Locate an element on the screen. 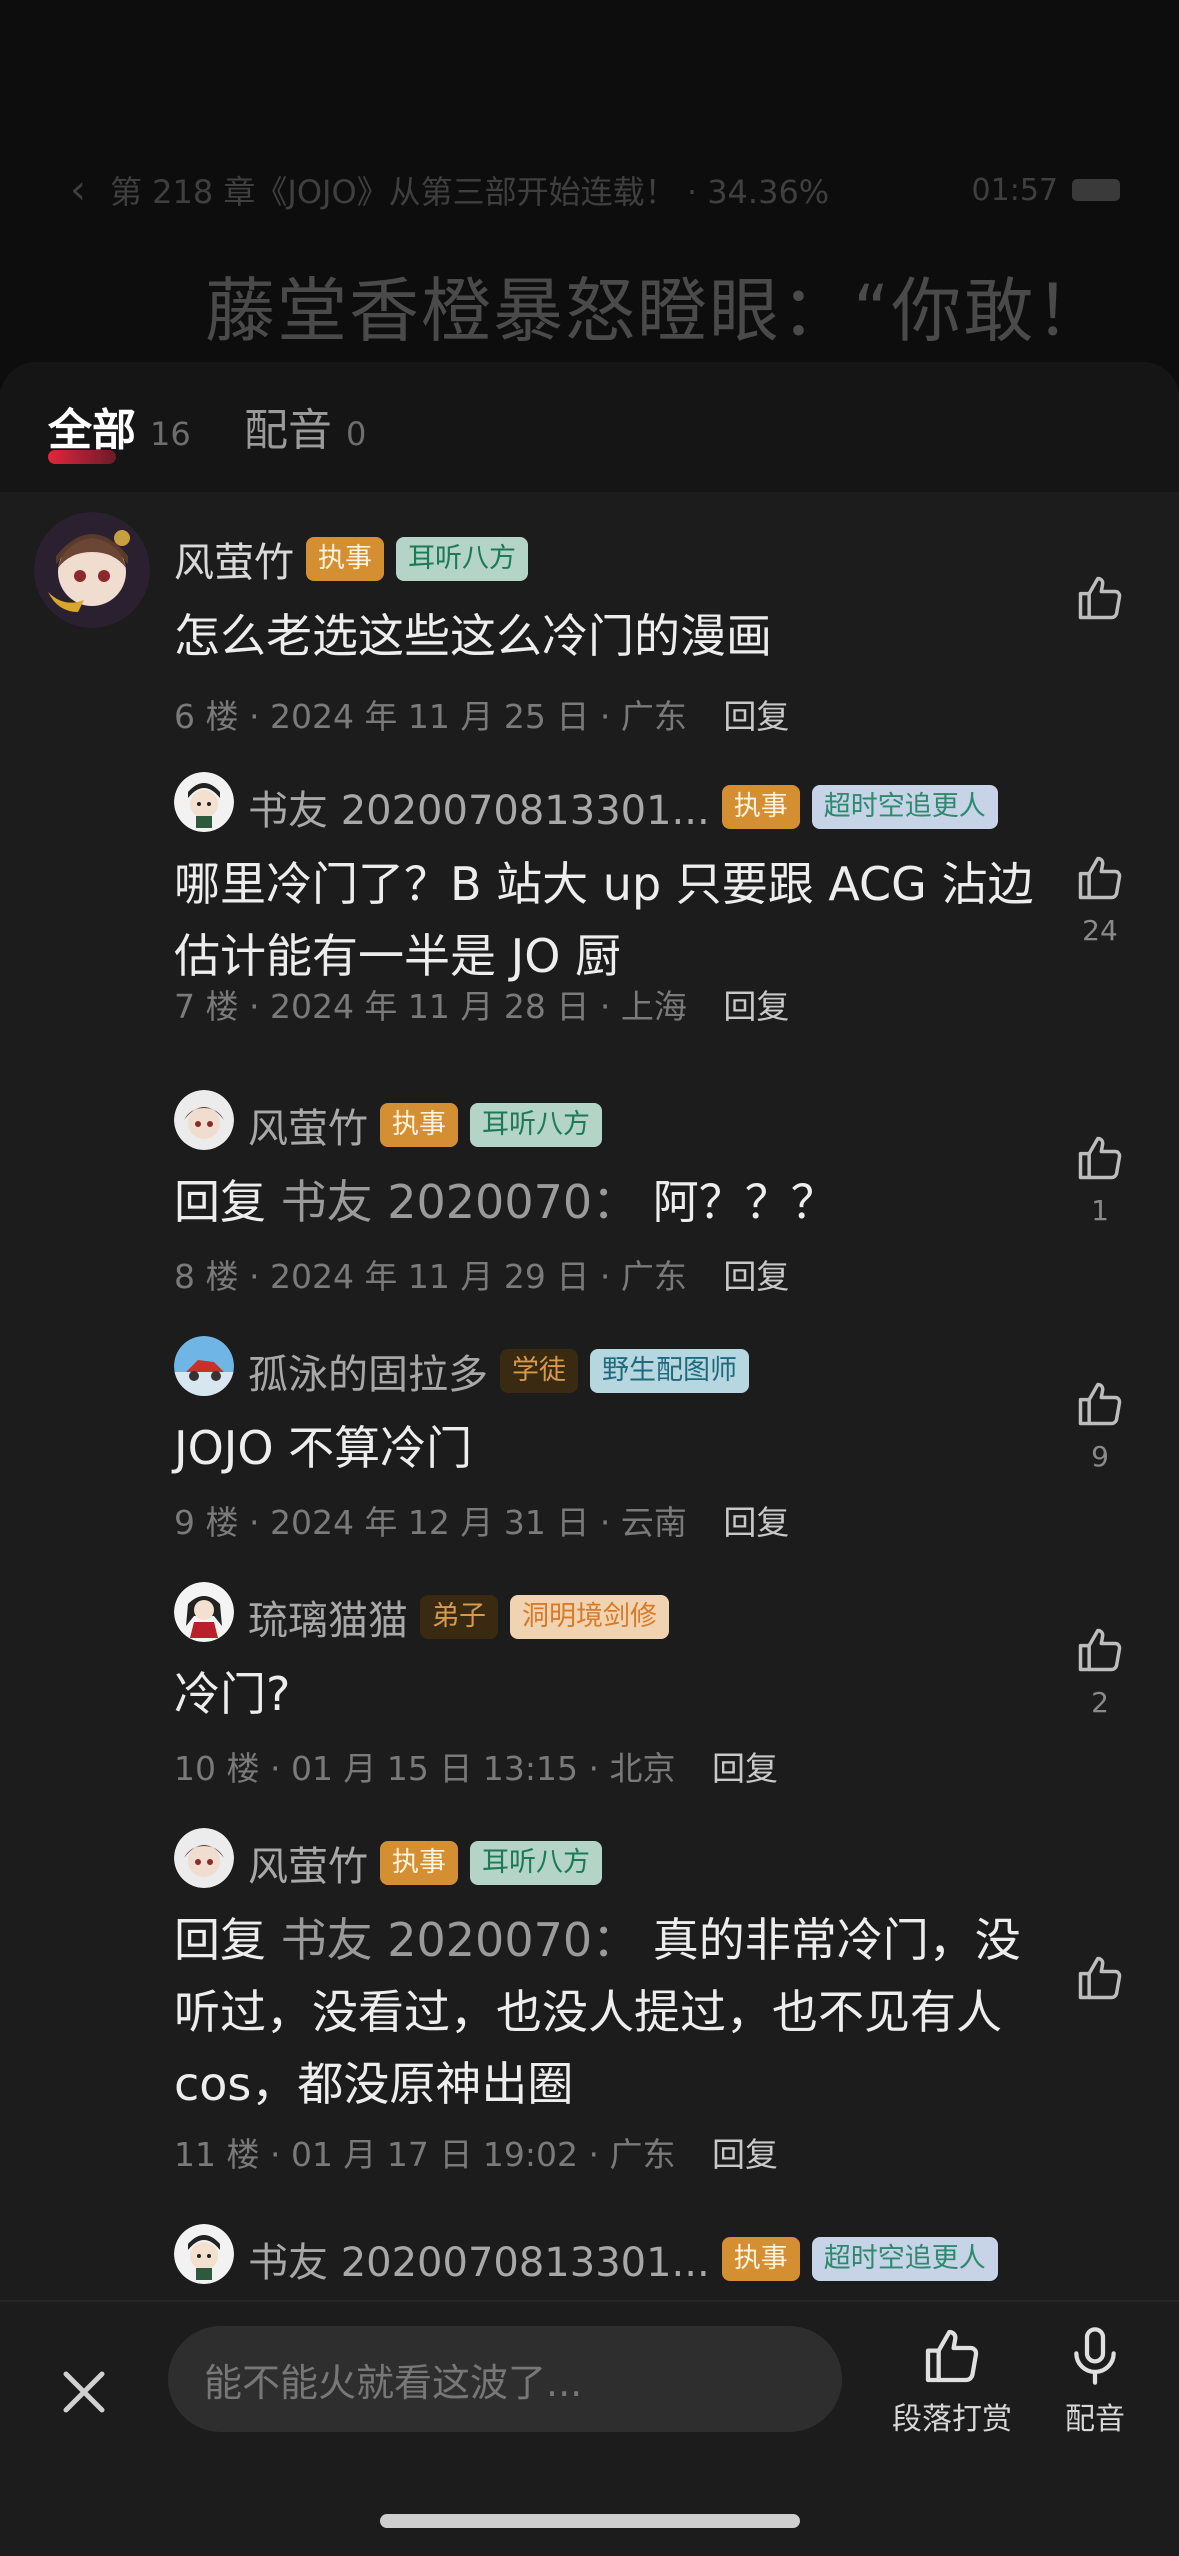  paragraph-tip-label: 段落打赏 is located at coordinates (952, 2419).